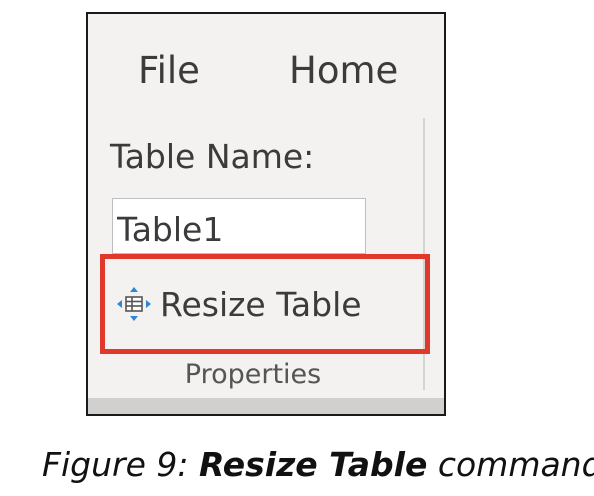  I want to click on figure-caption: Figure 9: Resize Table command, so click(318, 464).